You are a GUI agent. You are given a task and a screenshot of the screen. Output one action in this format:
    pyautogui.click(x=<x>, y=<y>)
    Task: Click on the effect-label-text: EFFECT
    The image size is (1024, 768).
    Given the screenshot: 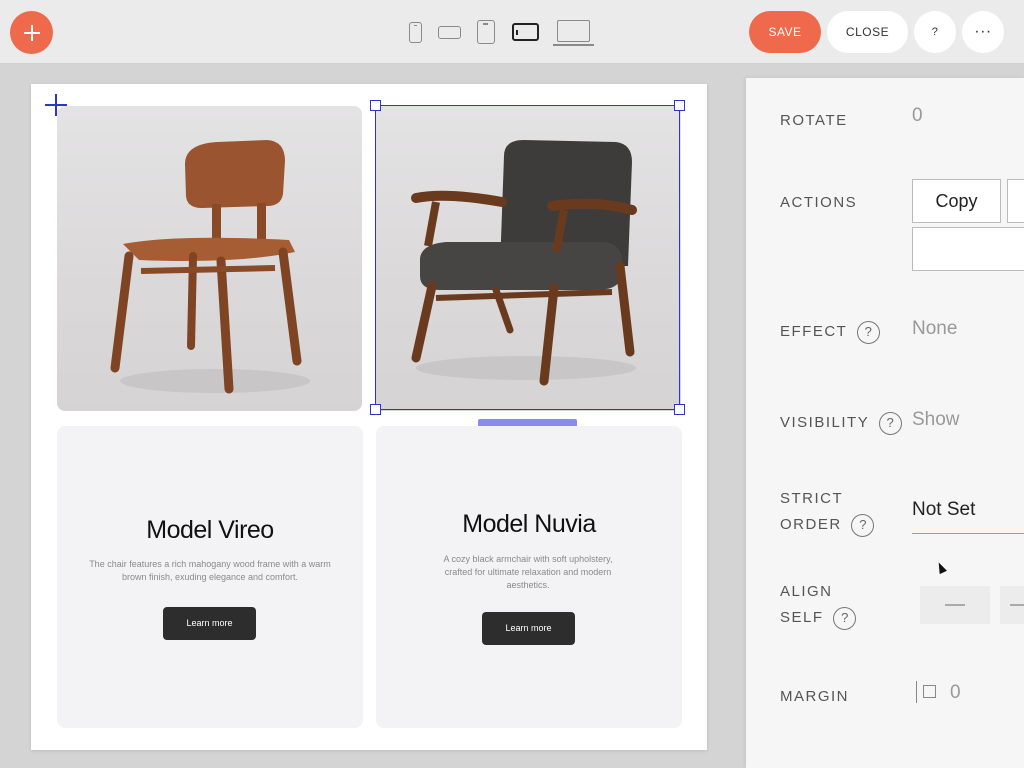 What is the action you would take?
    pyautogui.click(x=814, y=331)
    